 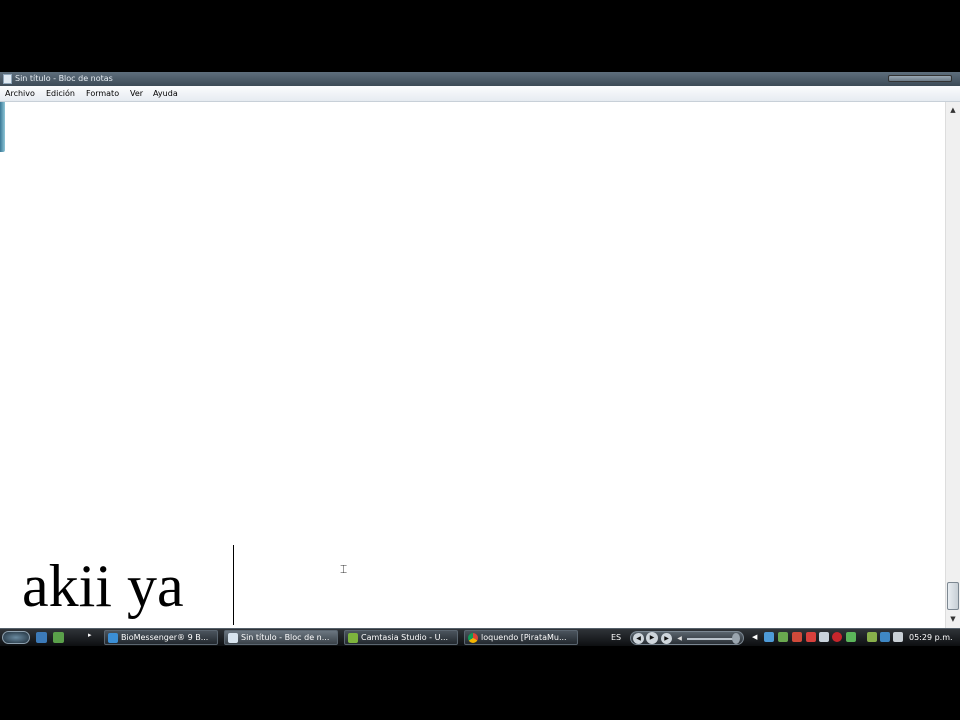 What do you see at coordinates (20, 94) in the screenshot?
I see `menu-archivo: Archivo` at bounding box center [20, 94].